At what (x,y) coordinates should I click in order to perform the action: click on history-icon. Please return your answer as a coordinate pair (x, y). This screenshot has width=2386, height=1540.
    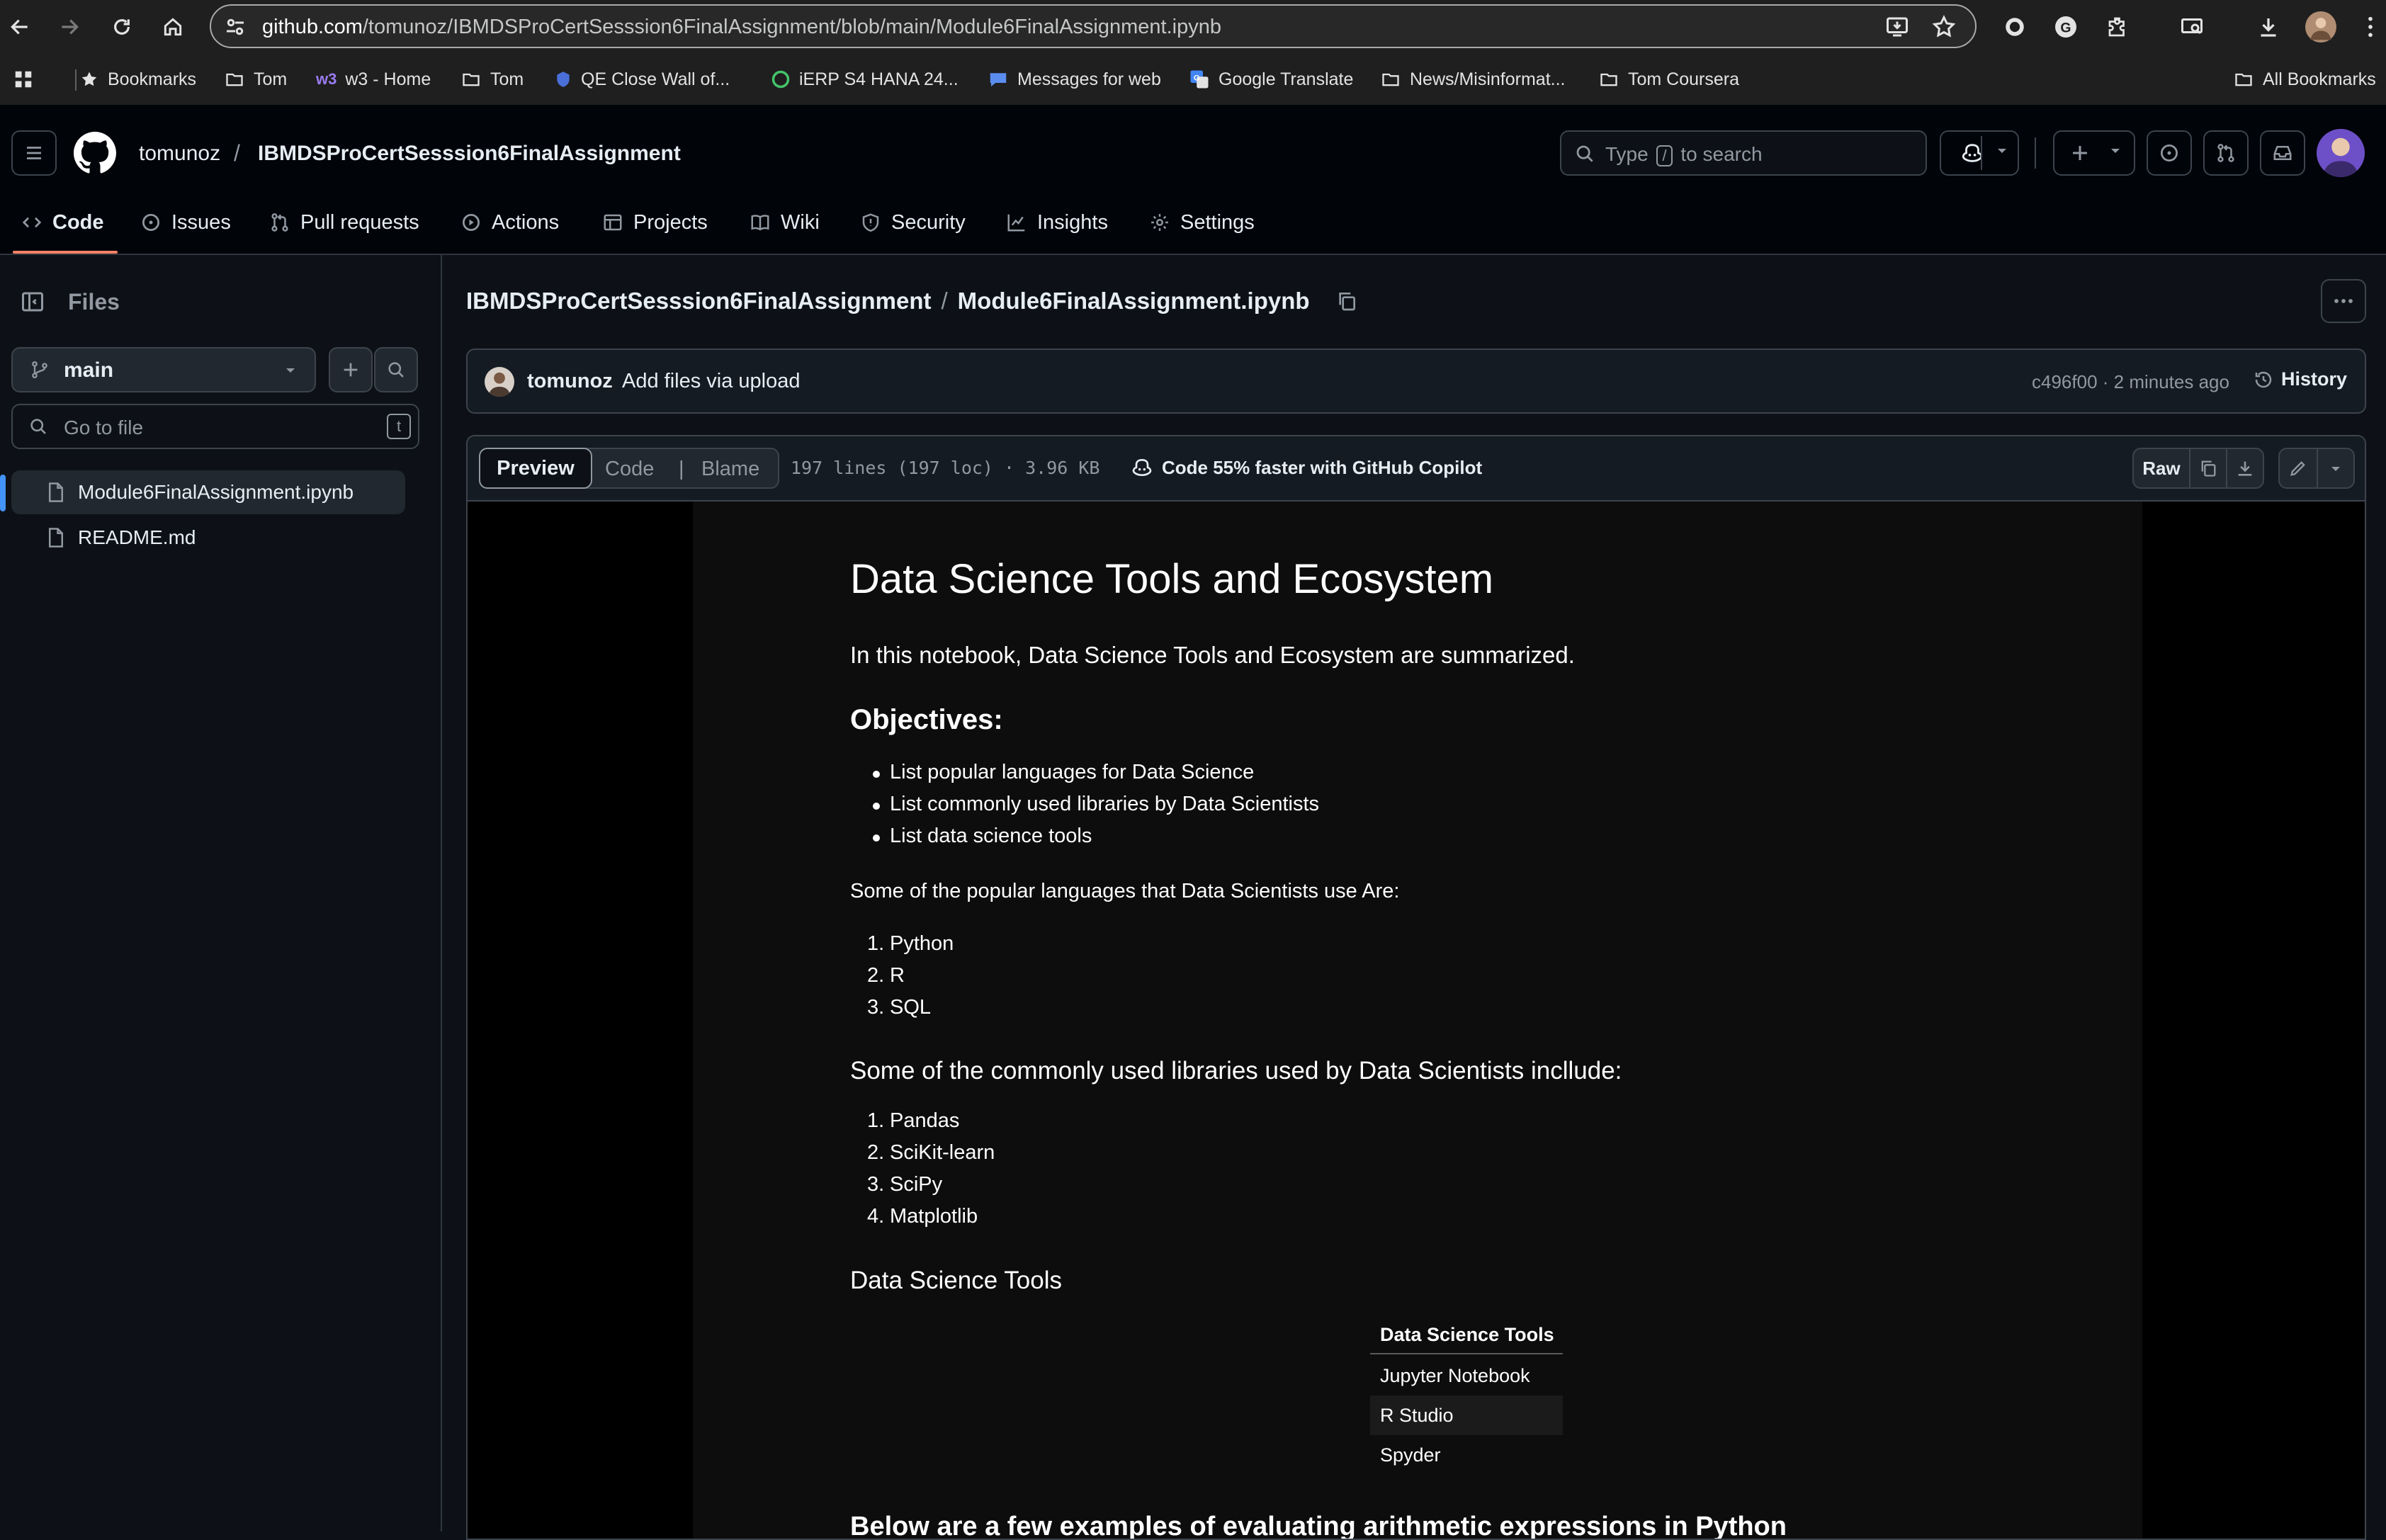
    Looking at the image, I should click on (2263, 379).